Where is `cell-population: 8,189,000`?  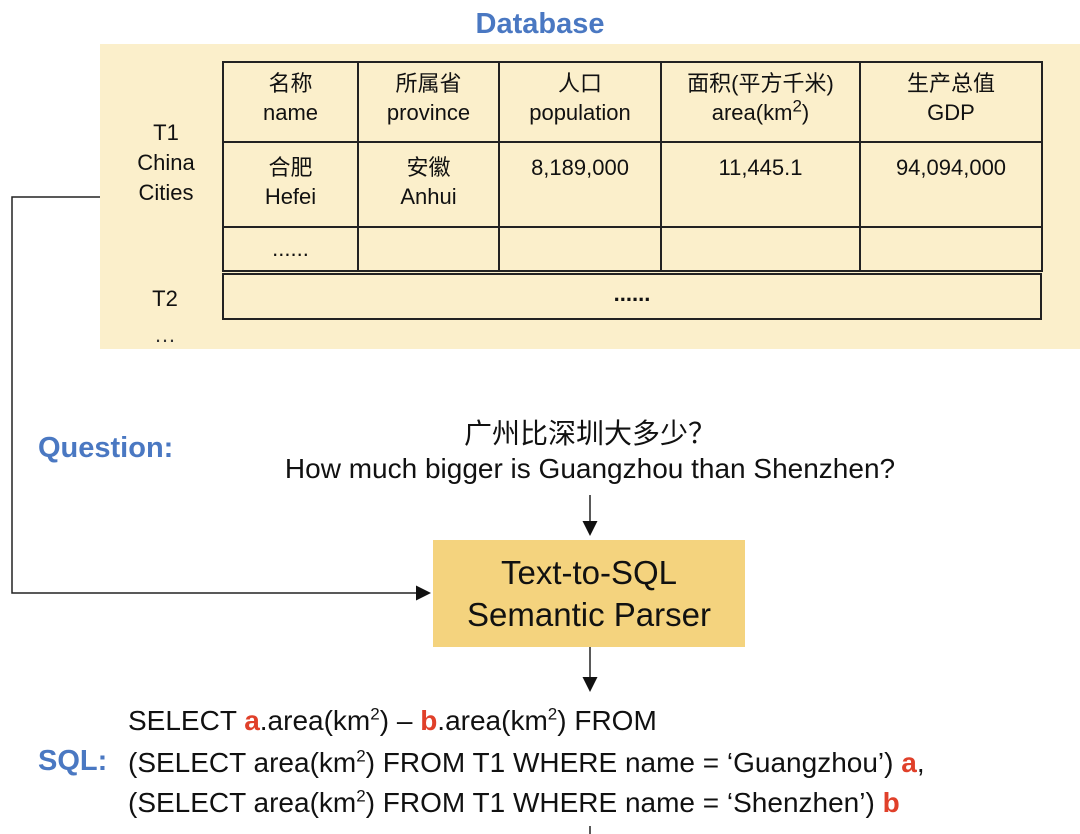
cell-population: 8,189,000 is located at coordinates (580, 184).